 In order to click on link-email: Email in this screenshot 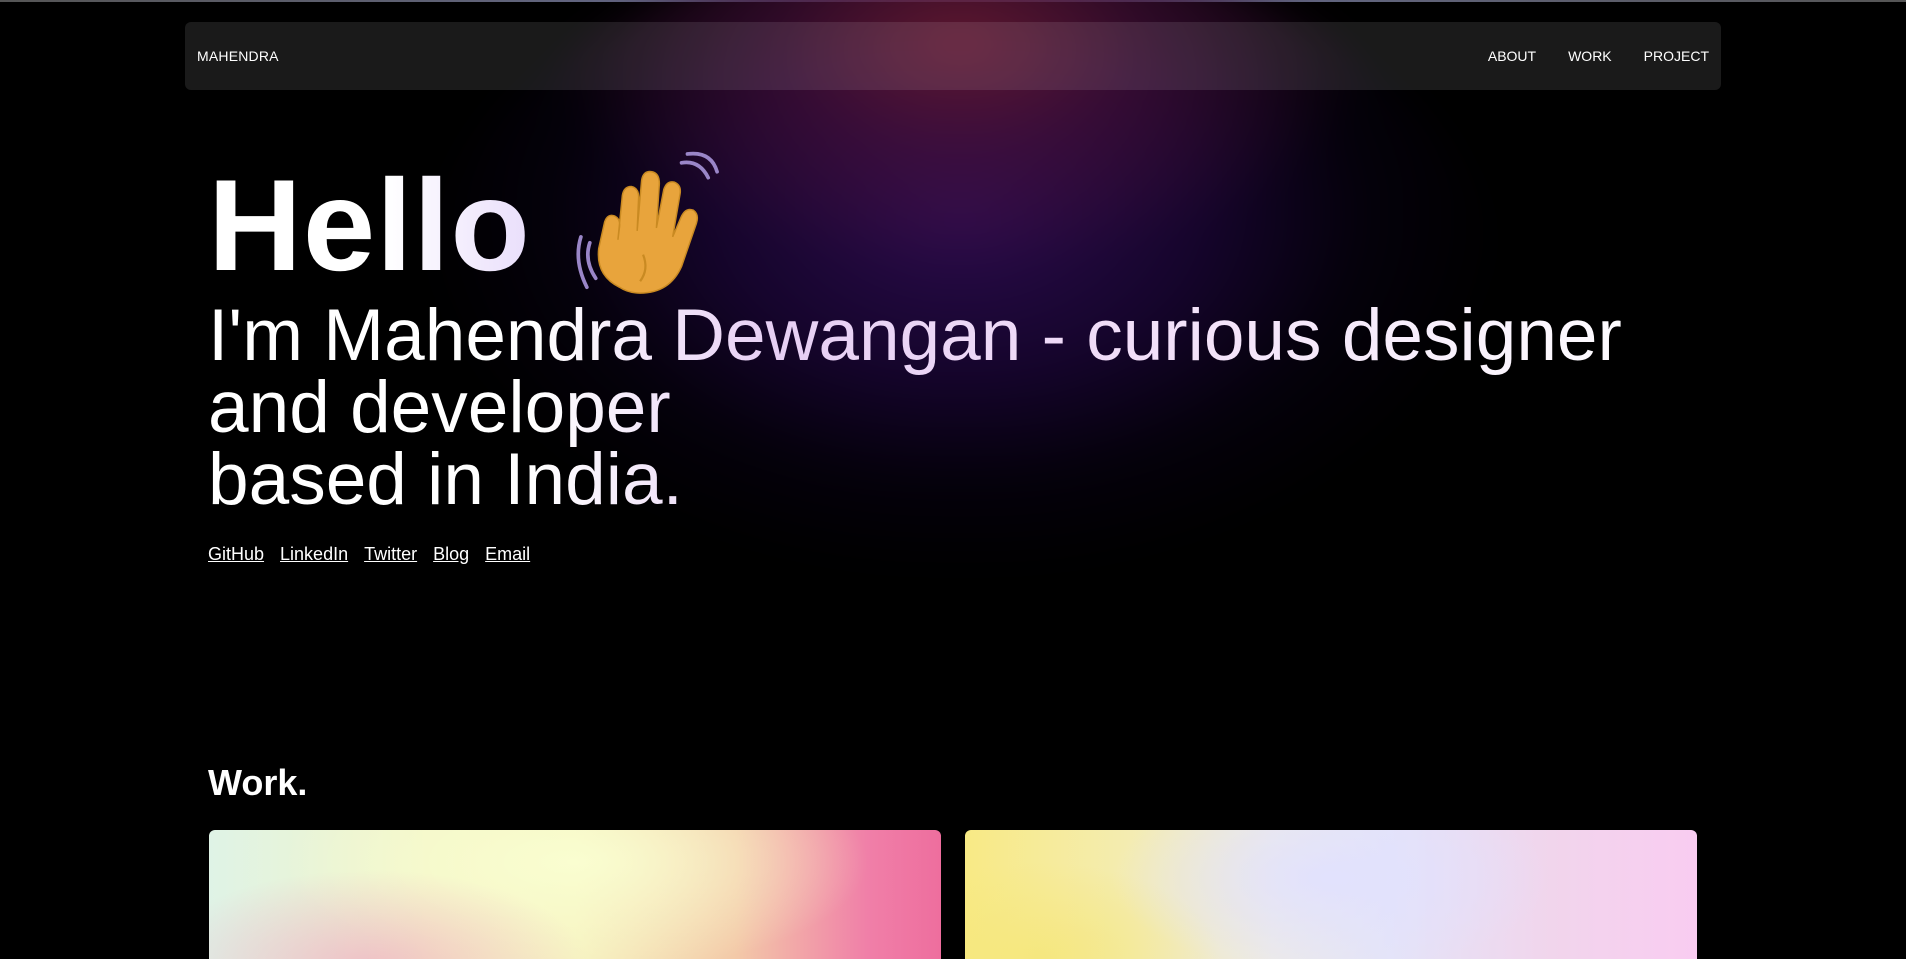, I will do `click(507, 554)`.